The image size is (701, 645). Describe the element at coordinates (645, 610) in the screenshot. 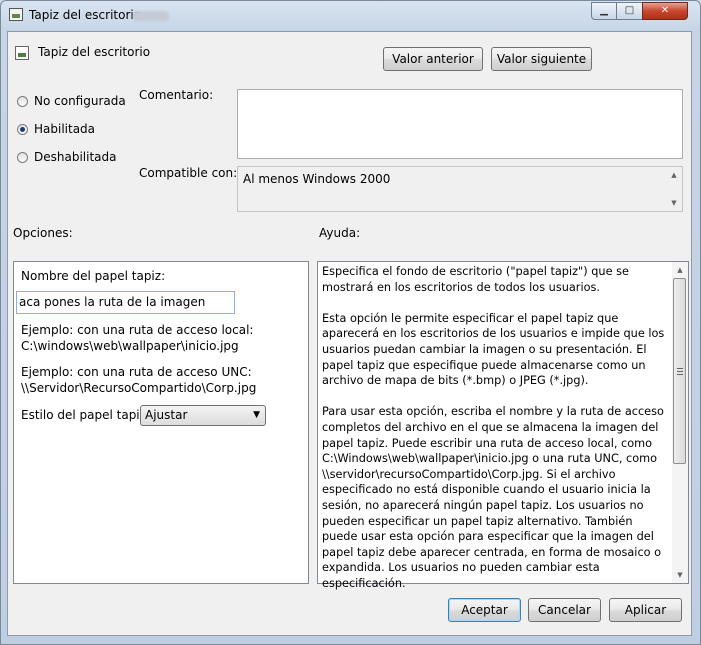

I see `apply-button: Aplicar` at that location.